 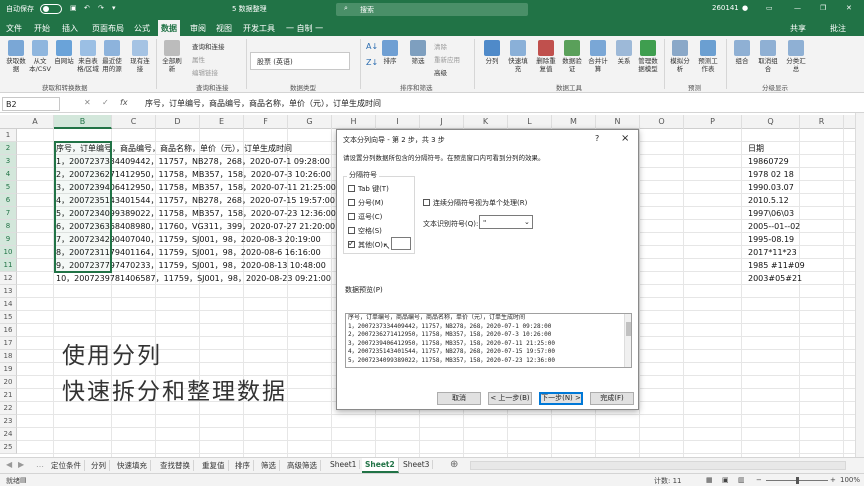 What do you see at coordinates (8, 135) in the screenshot?
I see `row-header: 1` at bounding box center [8, 135].